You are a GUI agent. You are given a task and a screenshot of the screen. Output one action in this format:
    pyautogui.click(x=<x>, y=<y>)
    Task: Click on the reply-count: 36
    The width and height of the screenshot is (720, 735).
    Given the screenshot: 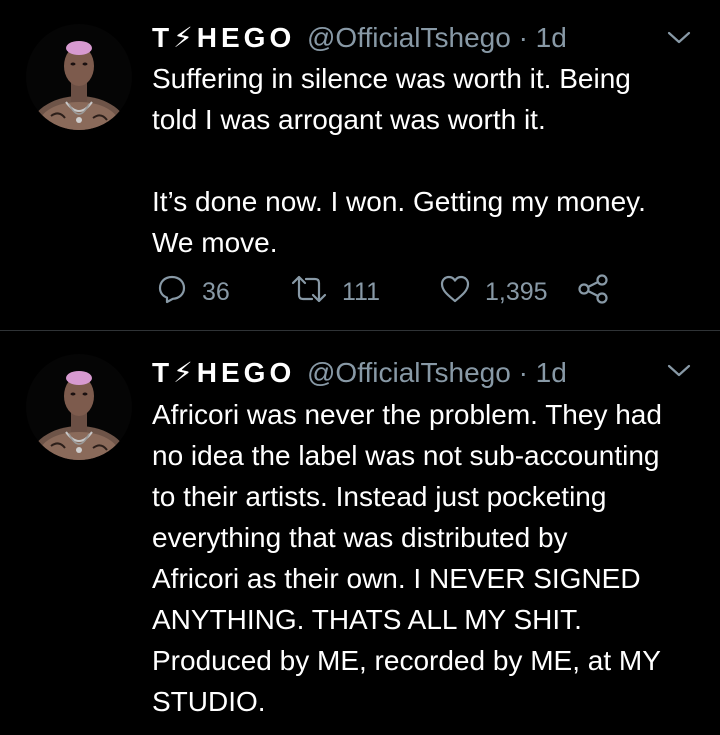 What is the action you would take?
    pyautogui.click(x=216, y=291)
    